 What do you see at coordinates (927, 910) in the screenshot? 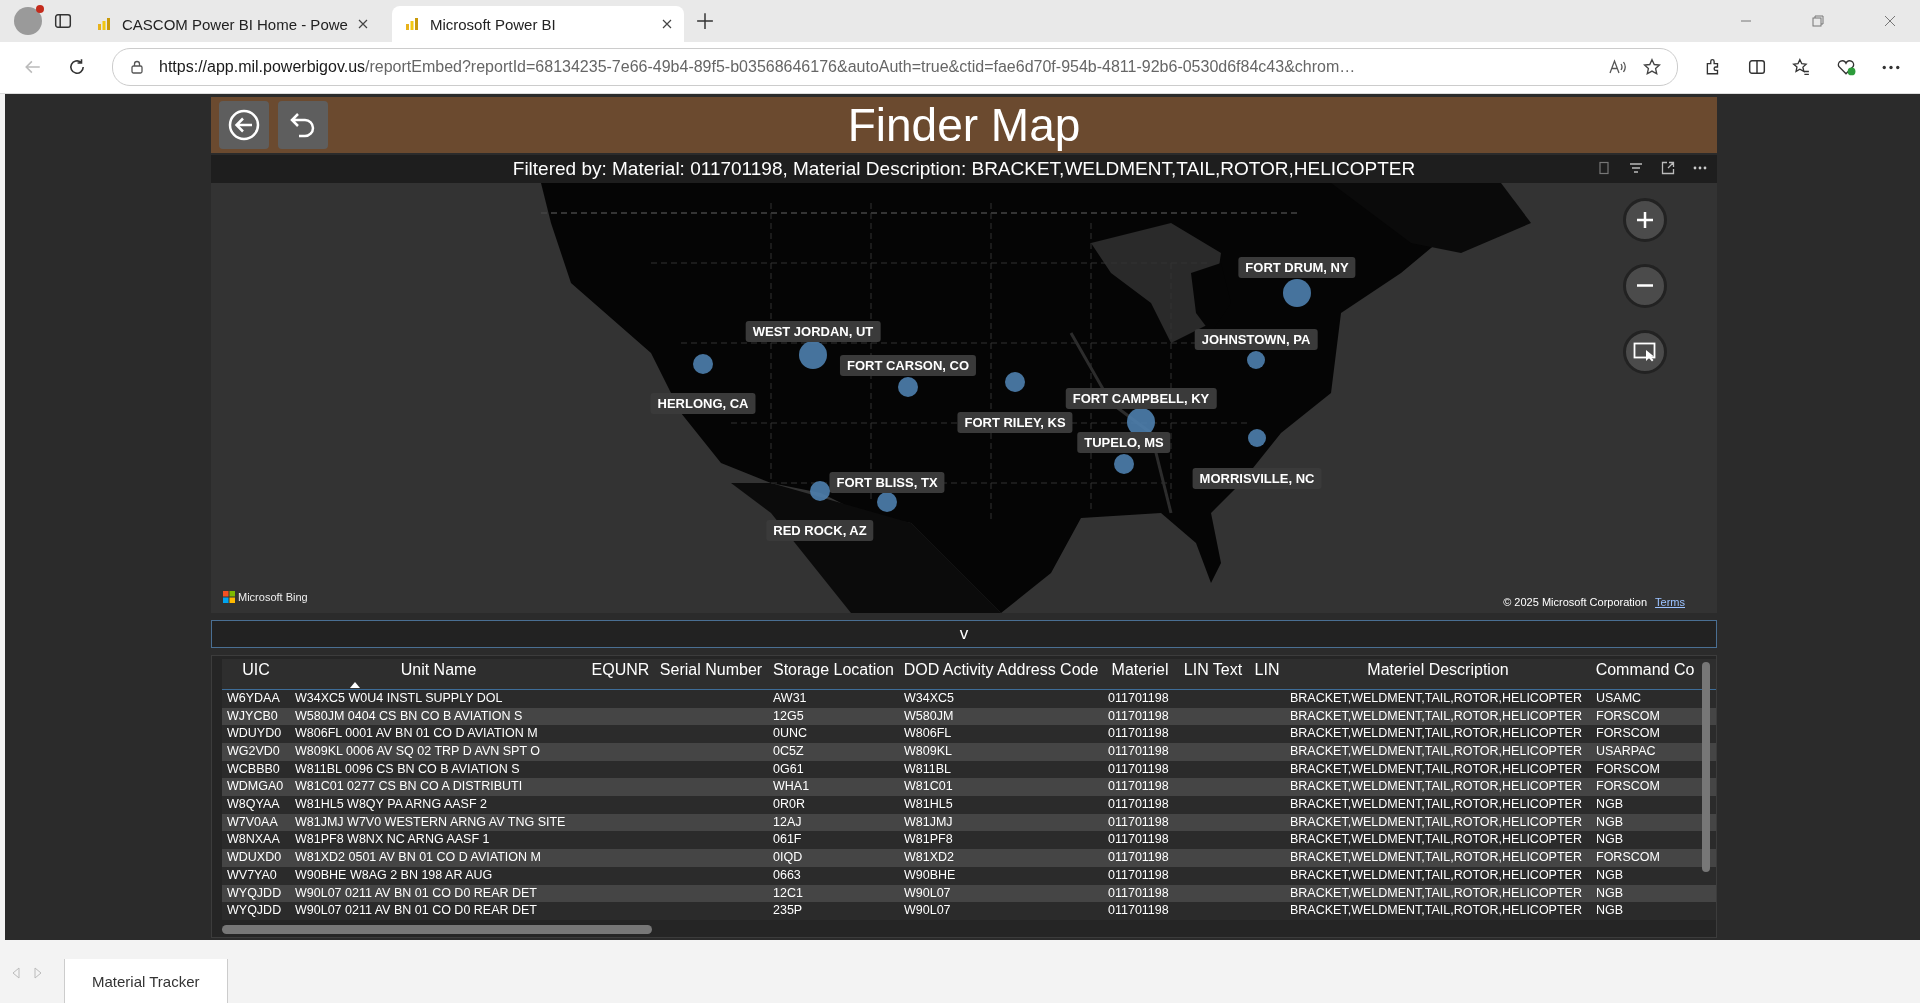
I see `table-cell: W90L07` at bounding box center [927, 910].